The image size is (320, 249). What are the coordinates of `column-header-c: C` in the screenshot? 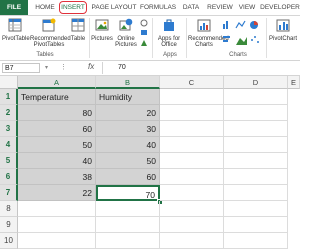 It's located at (192, 82).